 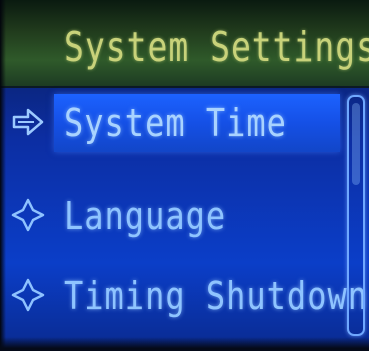 What do you see at coordinates (216, 296) in the screenshot?
I see `menu-item-label: Timing Shutdown` at bounding box center [216, 296].